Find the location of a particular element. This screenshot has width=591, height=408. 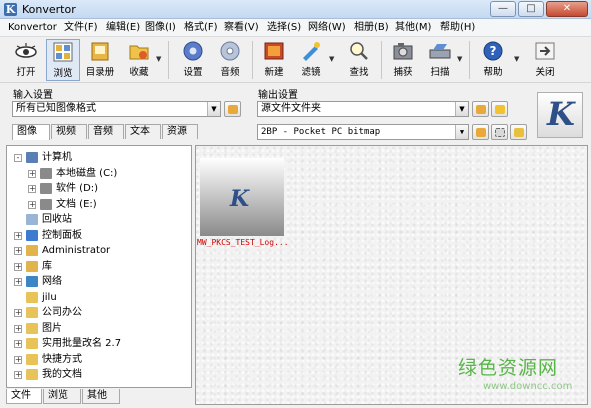

tab-audio: 音频 is located at coordinates (106, 131).